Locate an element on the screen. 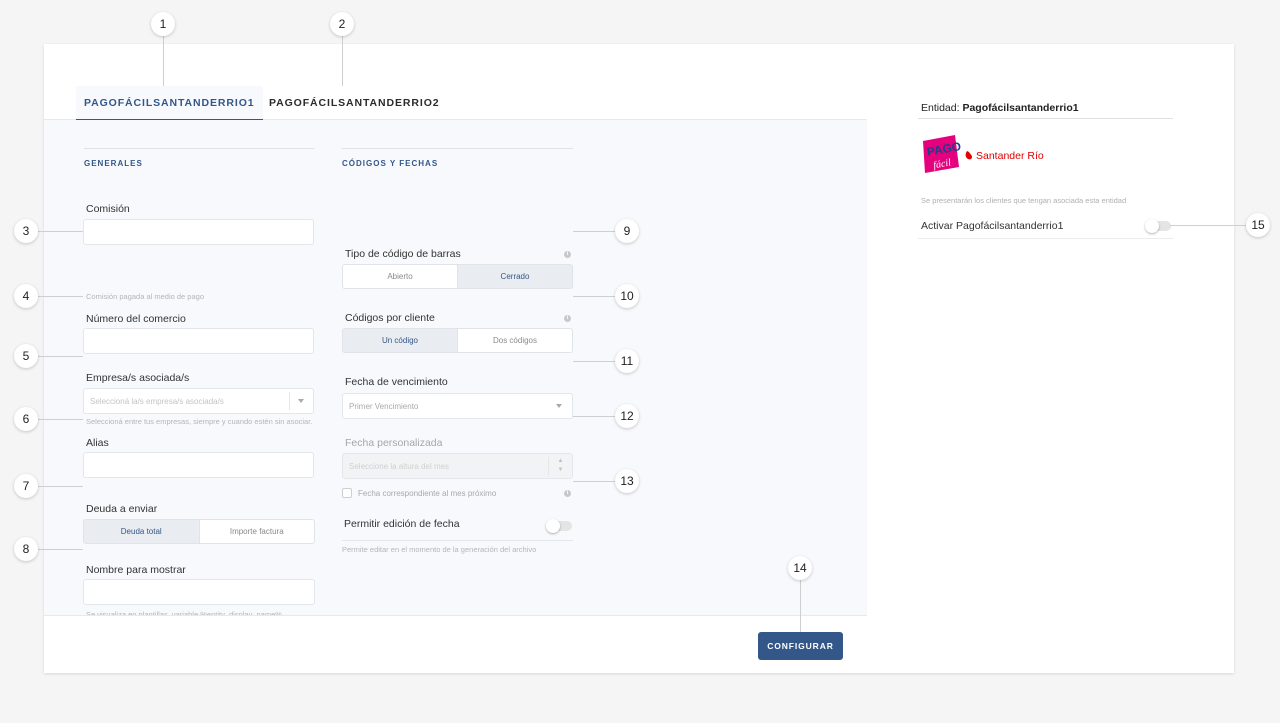 Image resolution: width=1280 pixels, height=723 pixels. numero-comercio-input is located at coordinates (198, 341).